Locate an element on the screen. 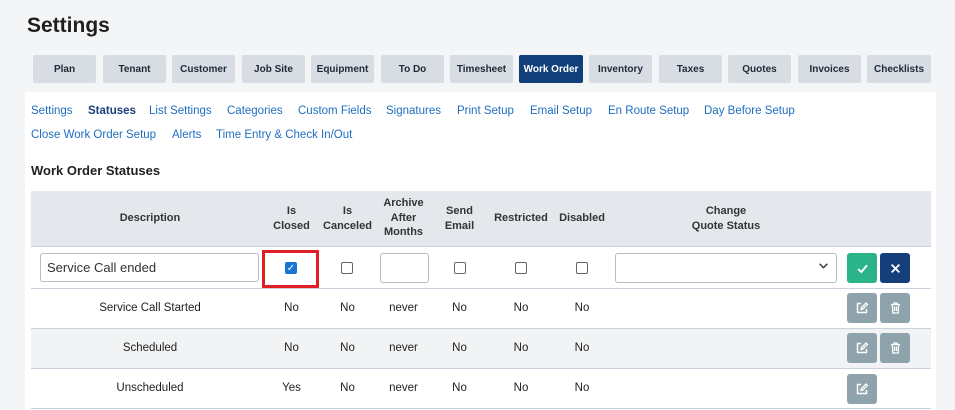  header-is-closed-line2: Closed is located at coordinates (291, 225).